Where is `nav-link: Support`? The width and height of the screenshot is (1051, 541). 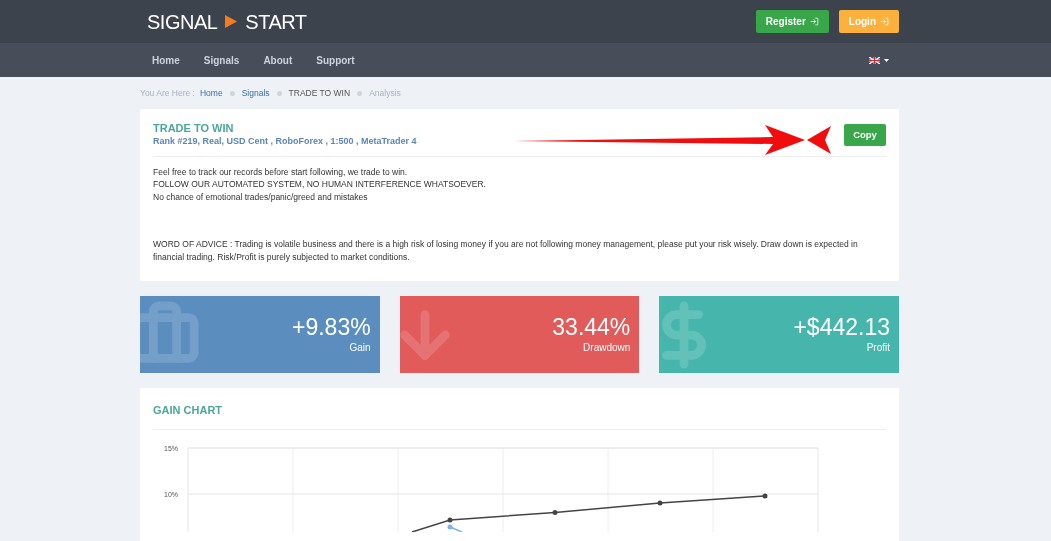
nav-link: Support is located at coordinates (335, 60).